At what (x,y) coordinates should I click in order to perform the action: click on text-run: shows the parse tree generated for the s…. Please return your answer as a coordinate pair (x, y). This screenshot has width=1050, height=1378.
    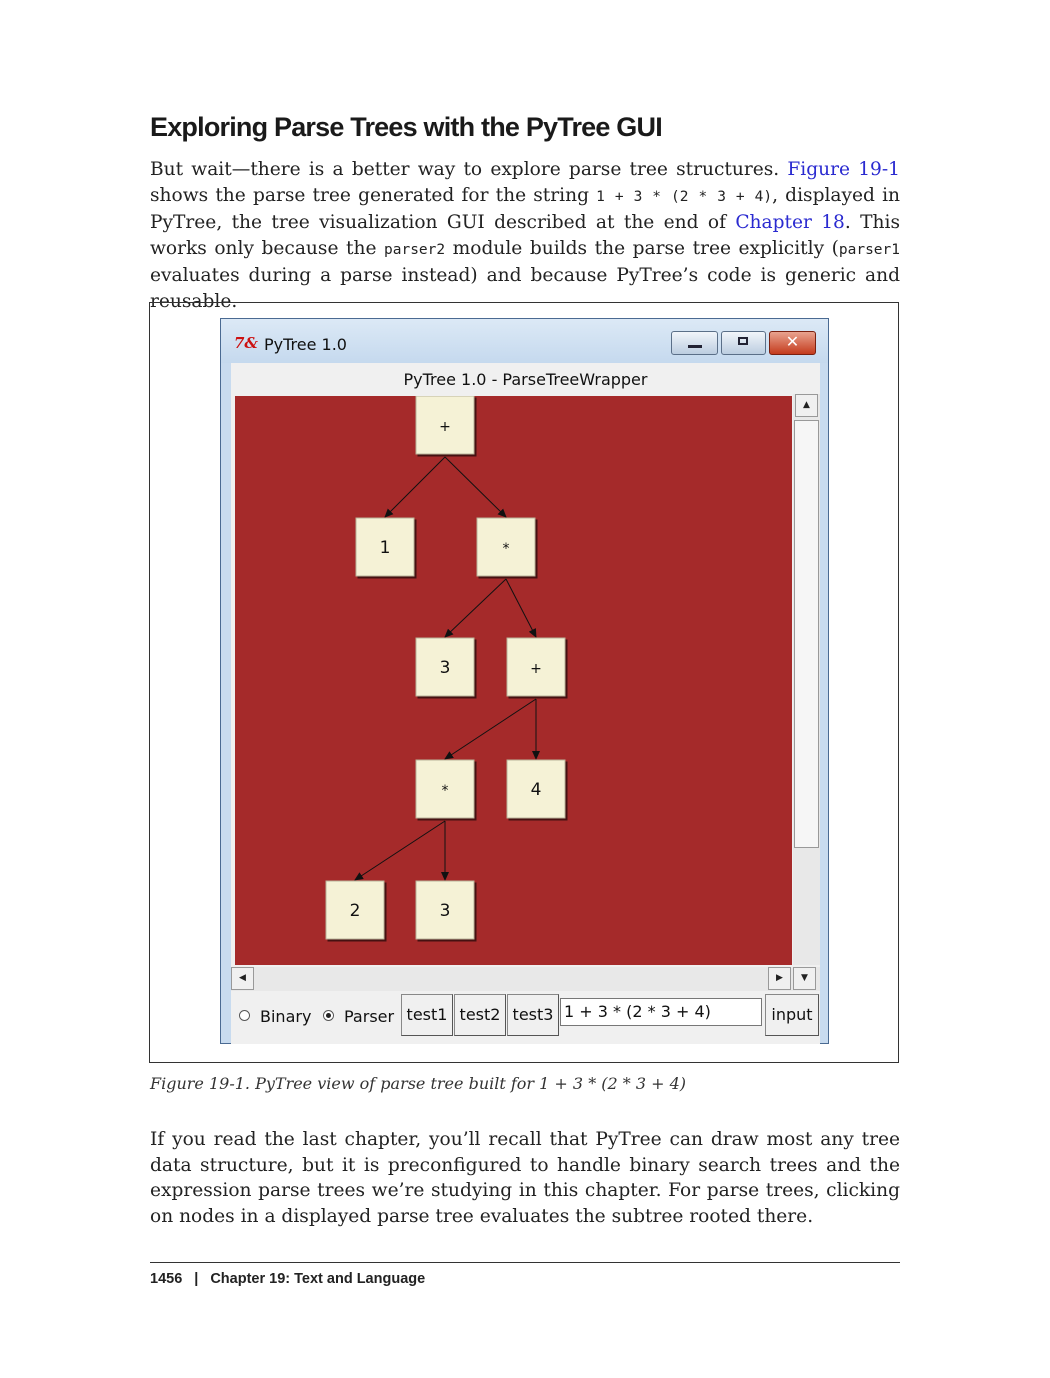
    Looking at the image, I should click on (373, 195).